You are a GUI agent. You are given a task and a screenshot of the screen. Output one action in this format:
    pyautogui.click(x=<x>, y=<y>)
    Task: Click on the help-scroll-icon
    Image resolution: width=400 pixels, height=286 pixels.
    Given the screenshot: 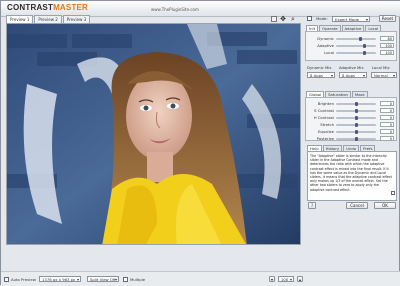 What is the action you would take?
    pyautogui.click(x=393, y=193)
    